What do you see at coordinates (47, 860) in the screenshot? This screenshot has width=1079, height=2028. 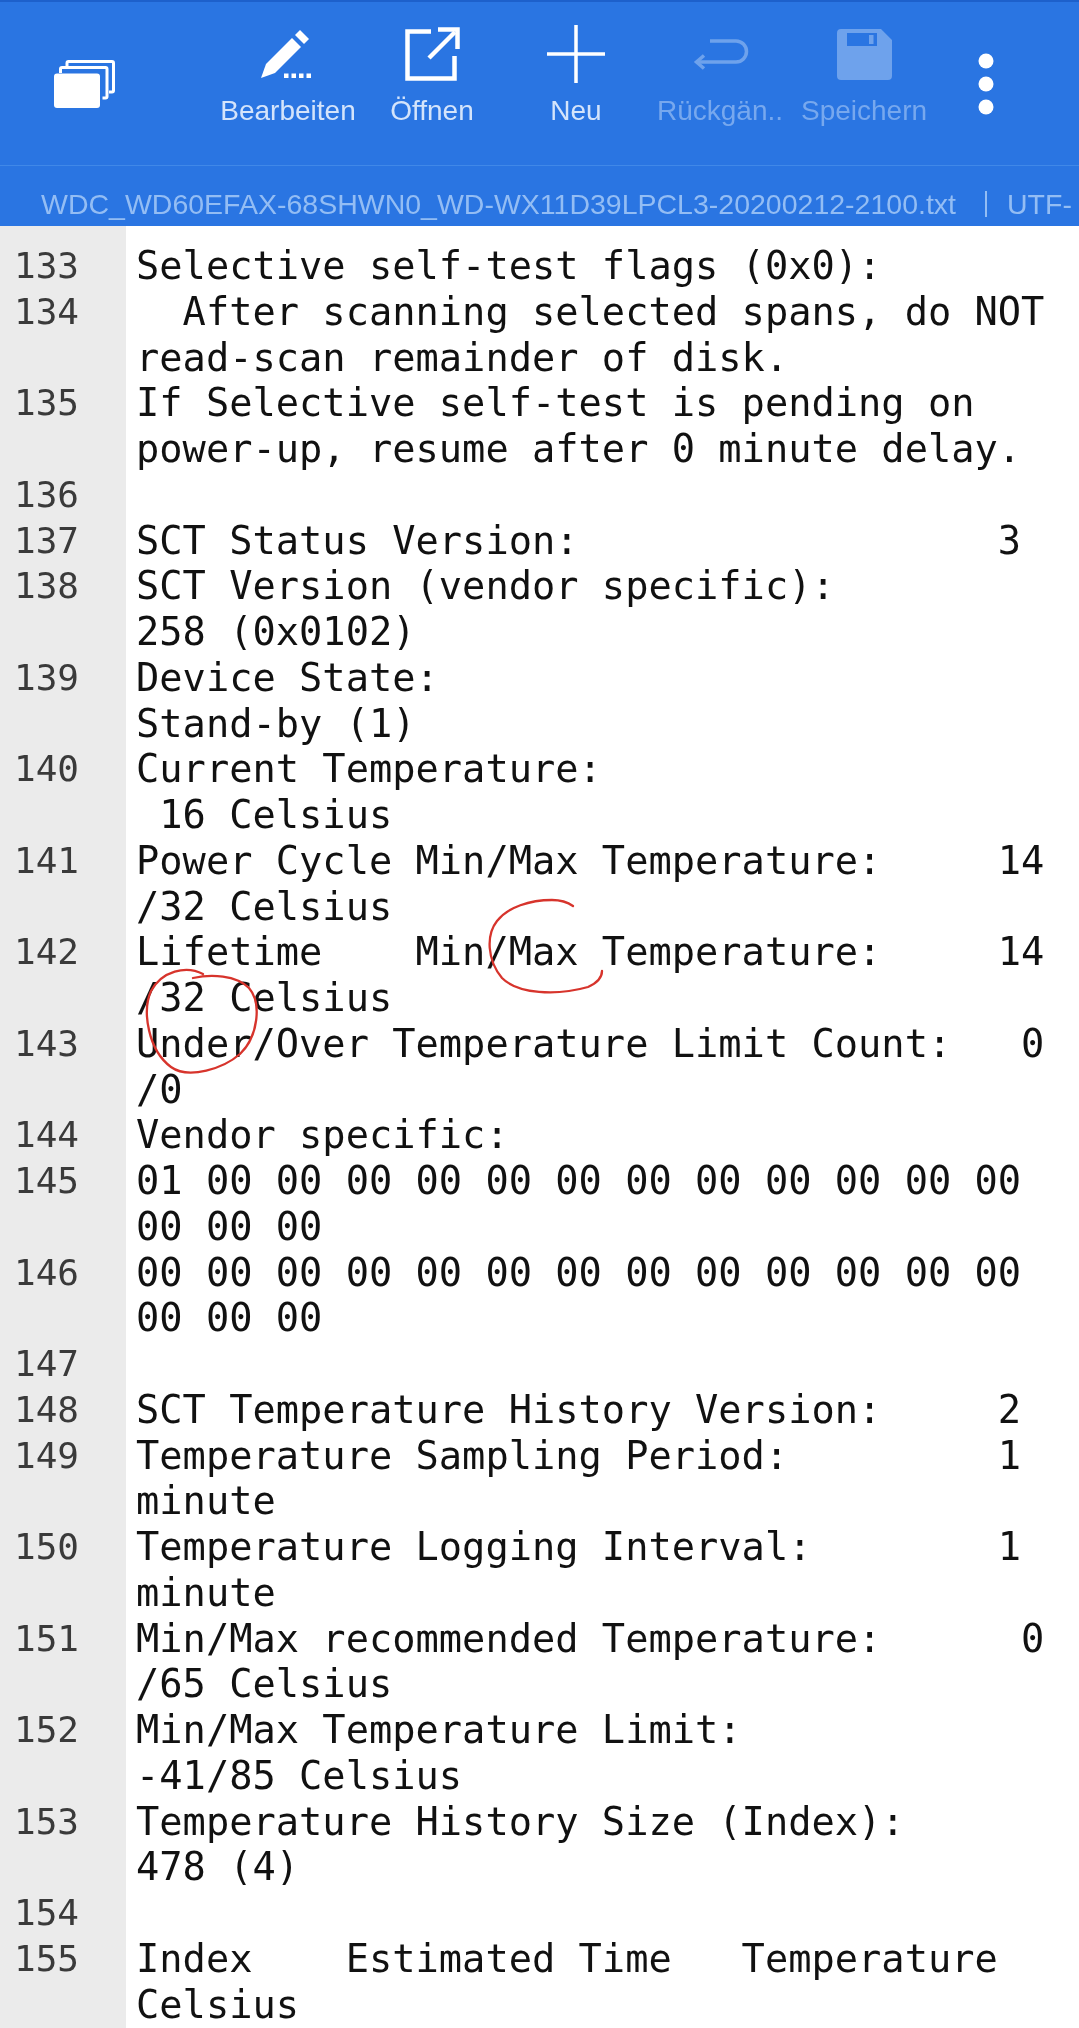 I see `line-number: 141` at bounding box center [47, 860].